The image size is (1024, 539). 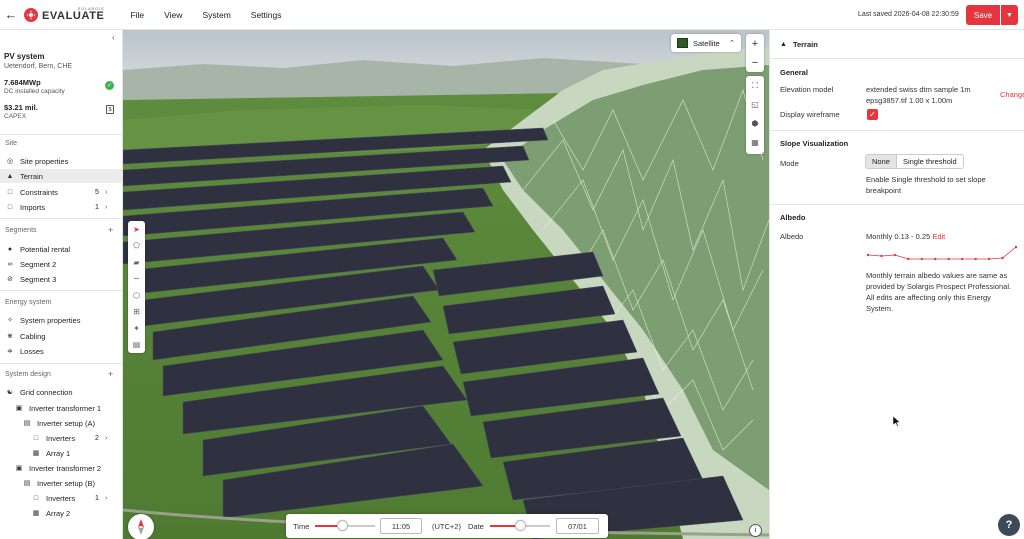 I want to click on sidebar-item-inverter-setup-b: ▤ Inverter setup (B), so click(x=61, y=483).